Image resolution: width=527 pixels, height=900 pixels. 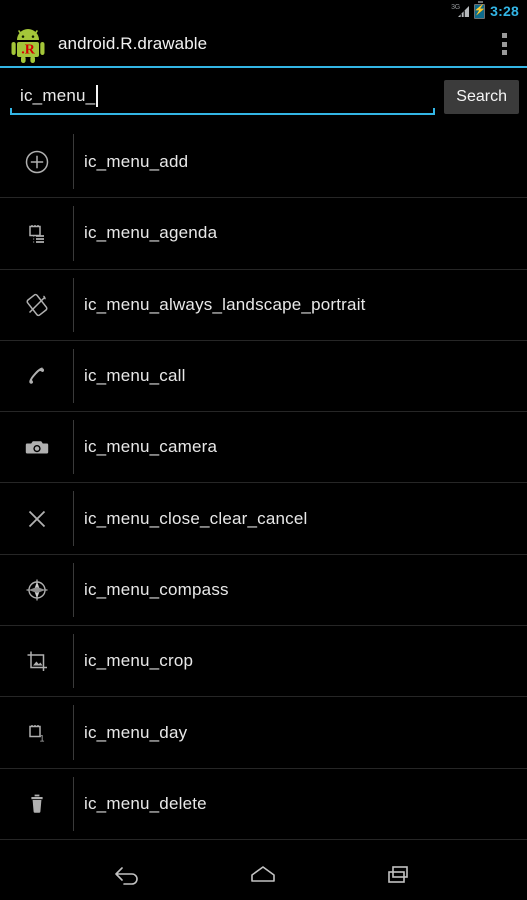 I want to click on list-item-label: ic_menu_day, so click(x=136, y=732).